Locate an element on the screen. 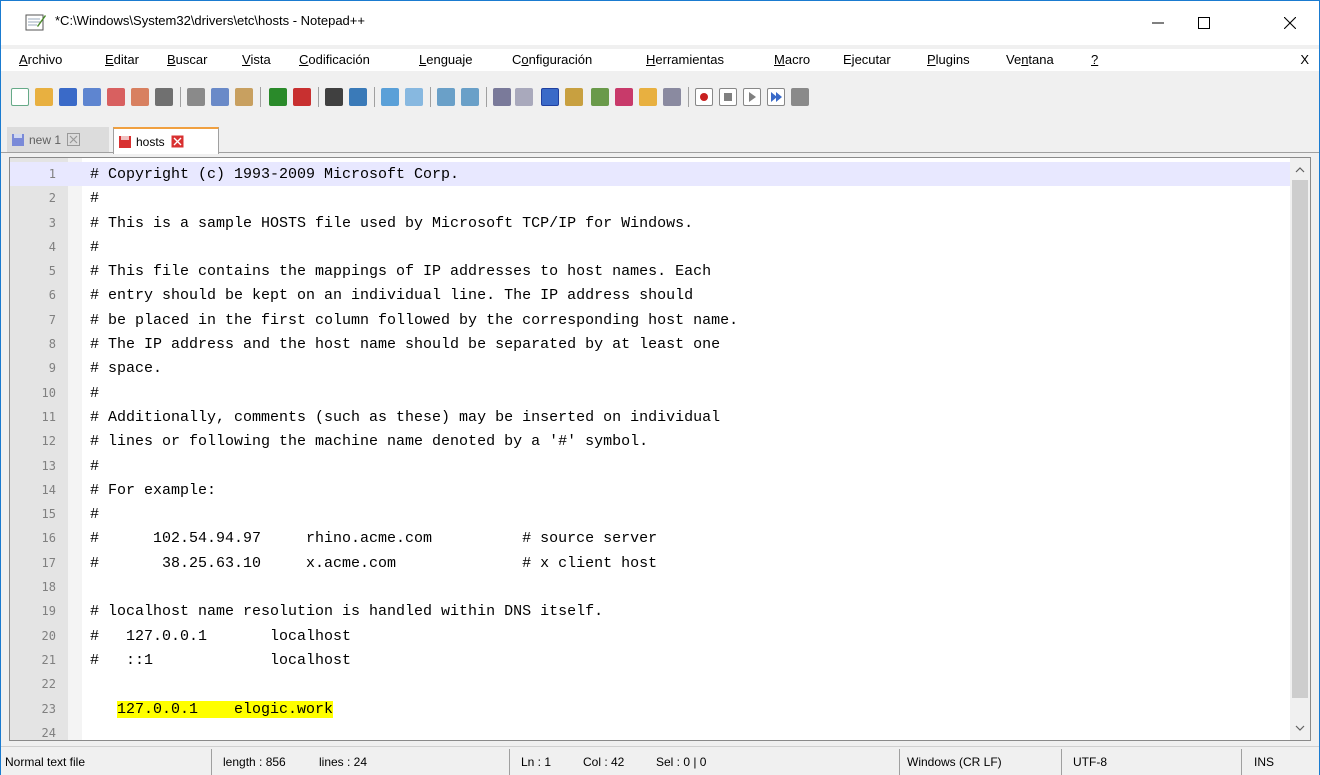 This screenshot has width=1320, height=775. vertical-scrollbar is located at coordinates (1300, 449).